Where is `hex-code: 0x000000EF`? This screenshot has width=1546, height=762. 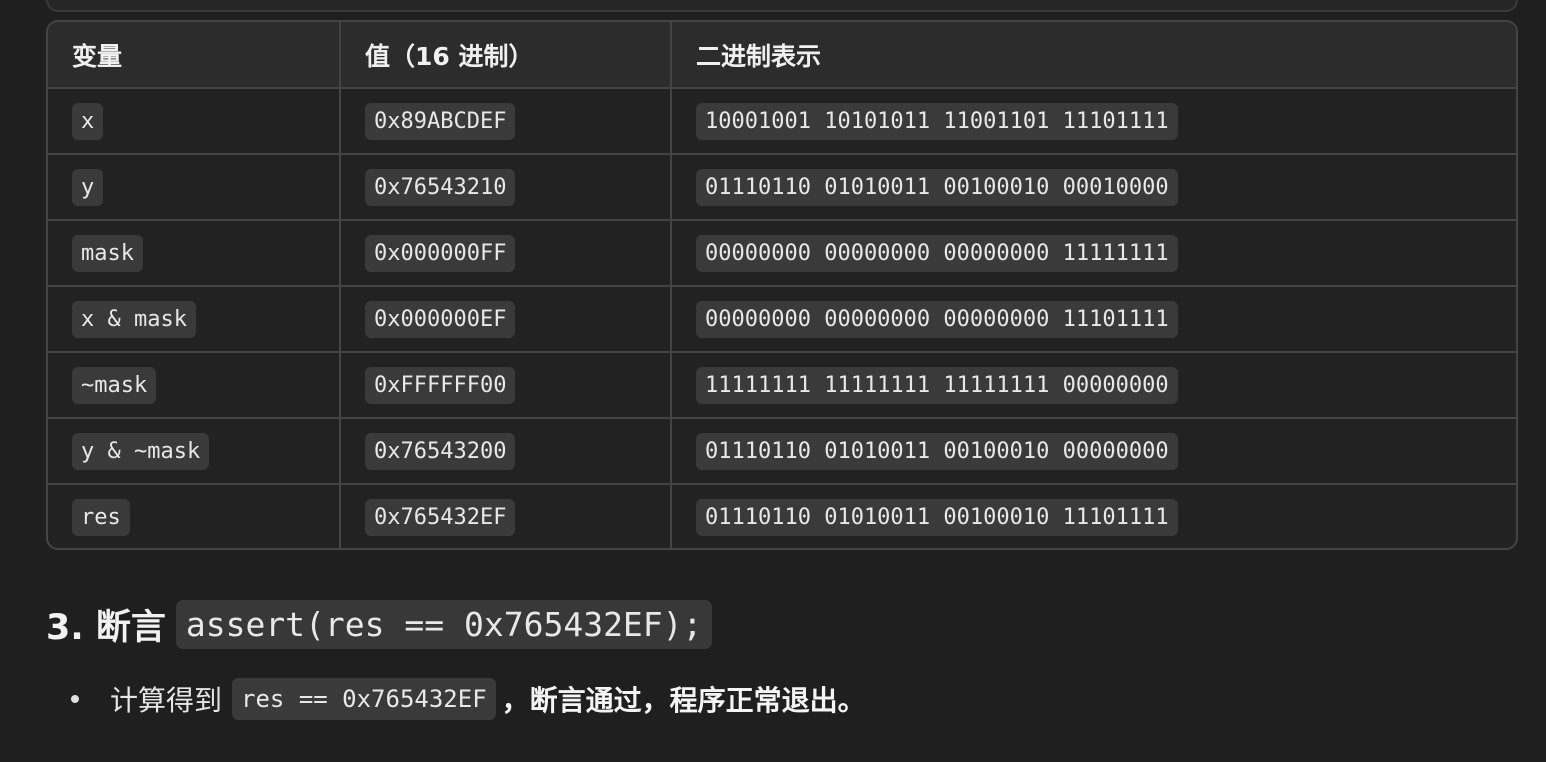 hex-code: 0x000000EF is located at coordinates (440, 319).